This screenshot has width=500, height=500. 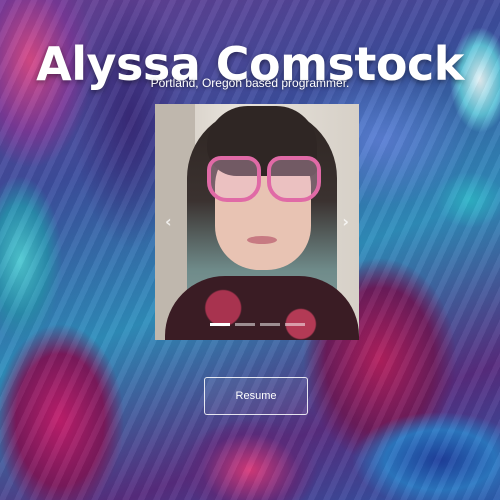 What do you see at coordinates (256, 396) in the screenshot?
I see `resume-button: Resume` at bounding box center [256, 396].